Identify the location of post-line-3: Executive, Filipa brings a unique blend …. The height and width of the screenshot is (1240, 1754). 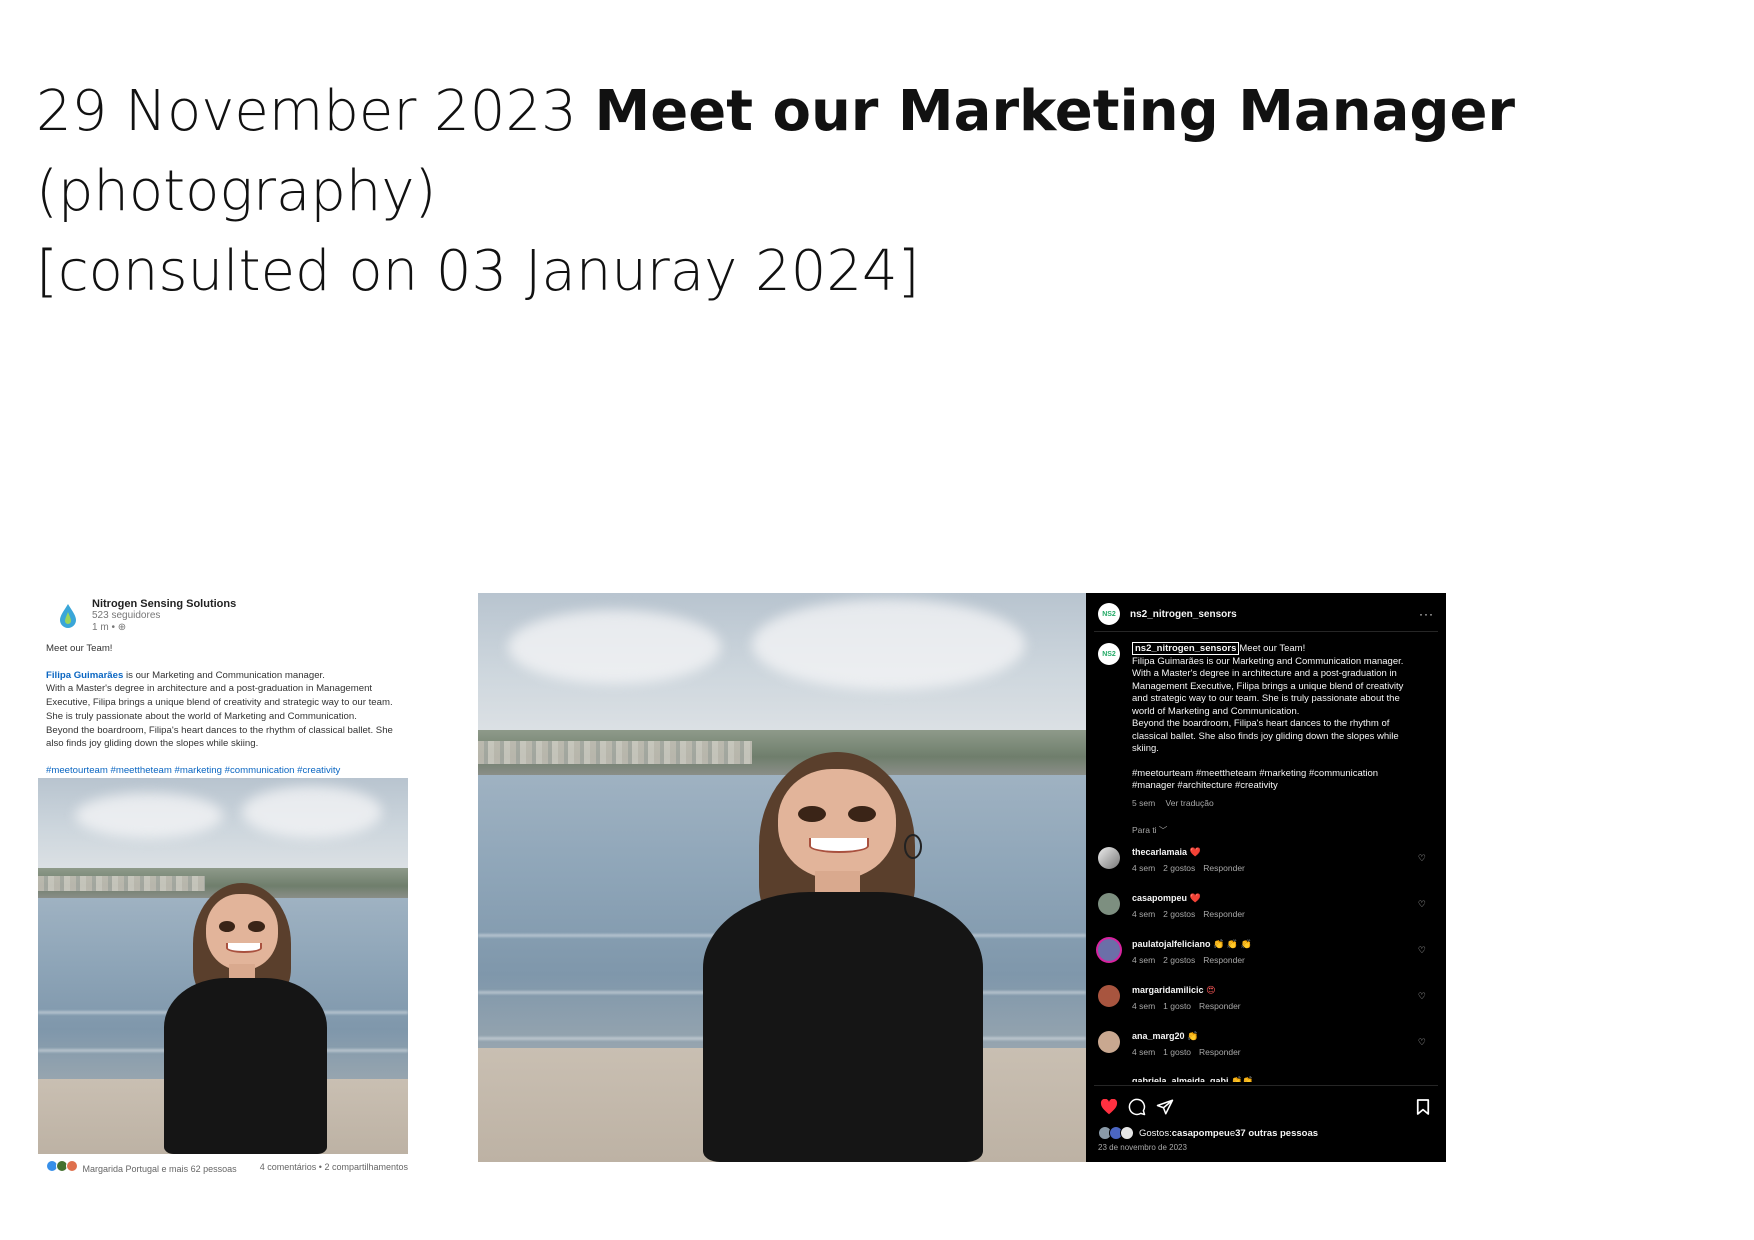
(219, 703).